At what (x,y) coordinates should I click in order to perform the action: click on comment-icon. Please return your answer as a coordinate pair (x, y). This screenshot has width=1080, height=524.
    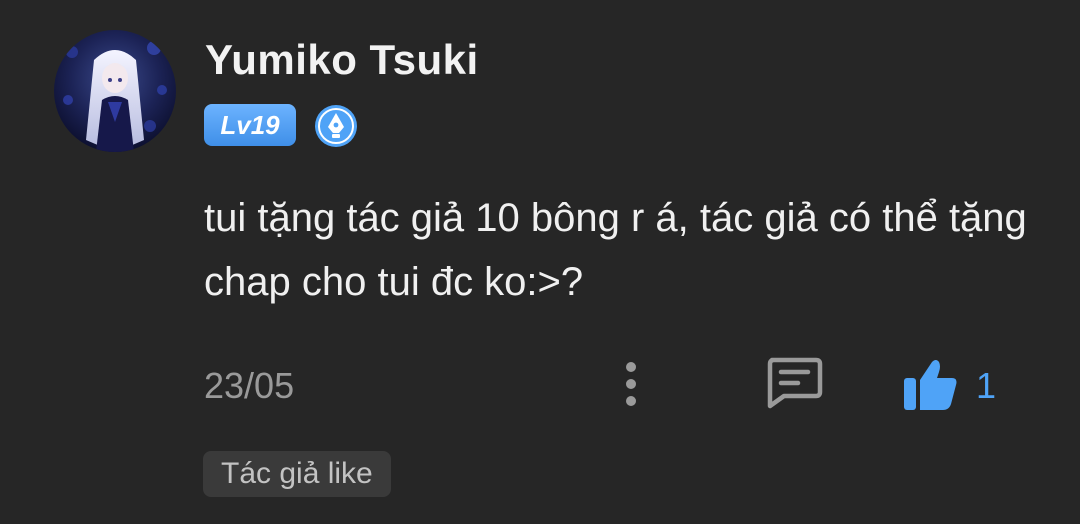
    Looking at the image, I should click on (795, 383).